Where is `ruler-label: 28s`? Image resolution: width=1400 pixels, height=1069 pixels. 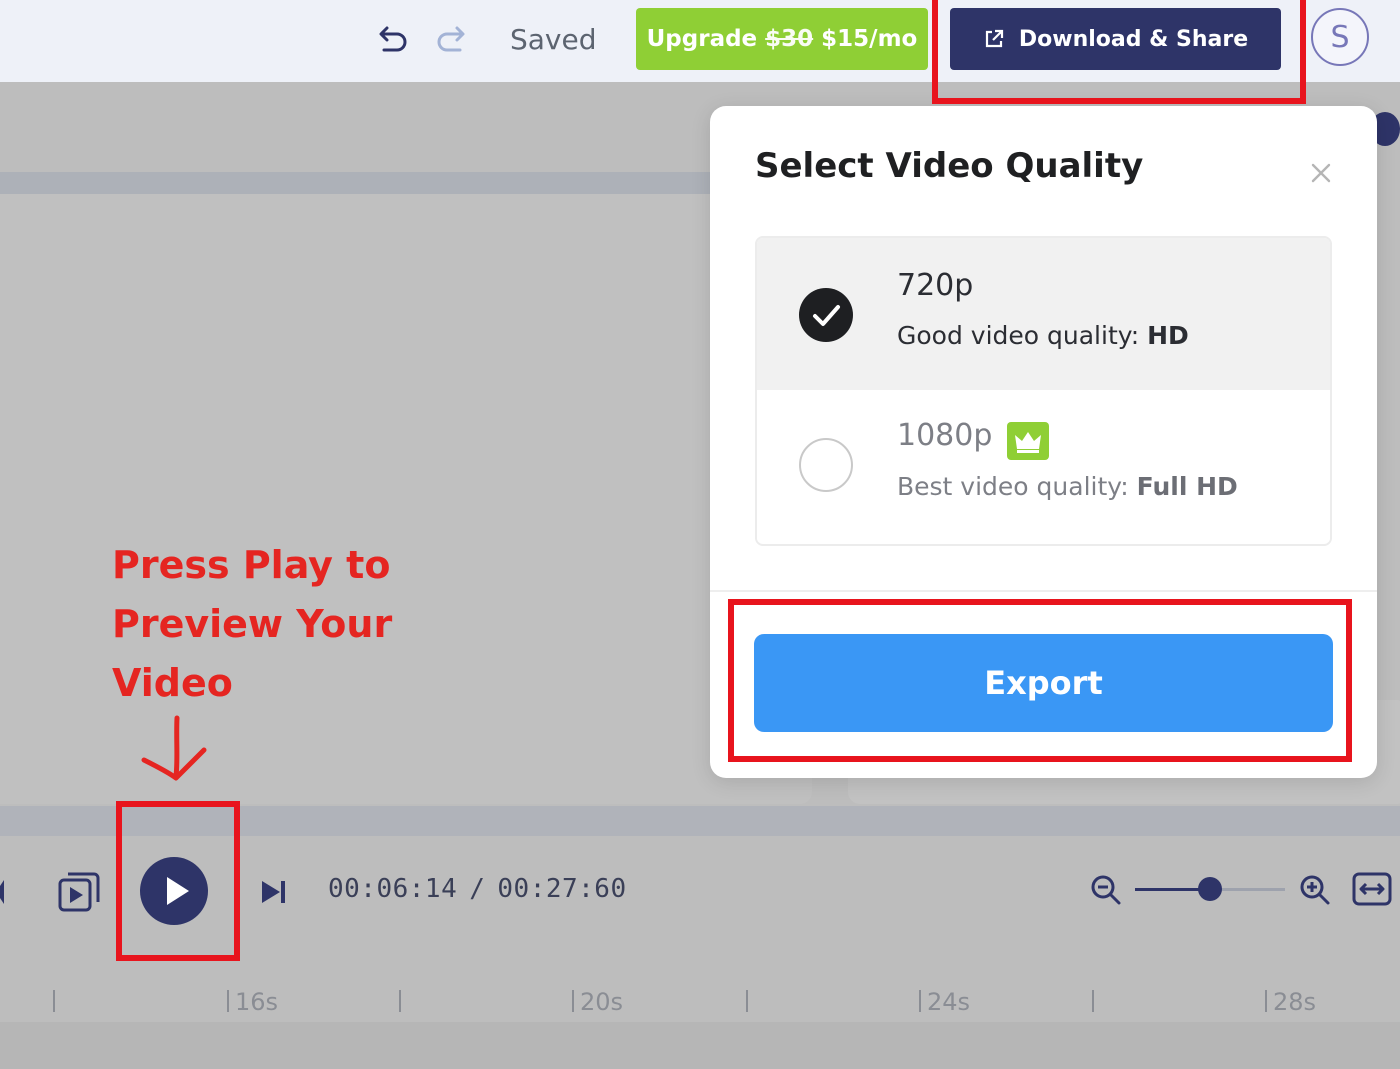
ruler-label: 28s is located at coordinates (1295, 1002).